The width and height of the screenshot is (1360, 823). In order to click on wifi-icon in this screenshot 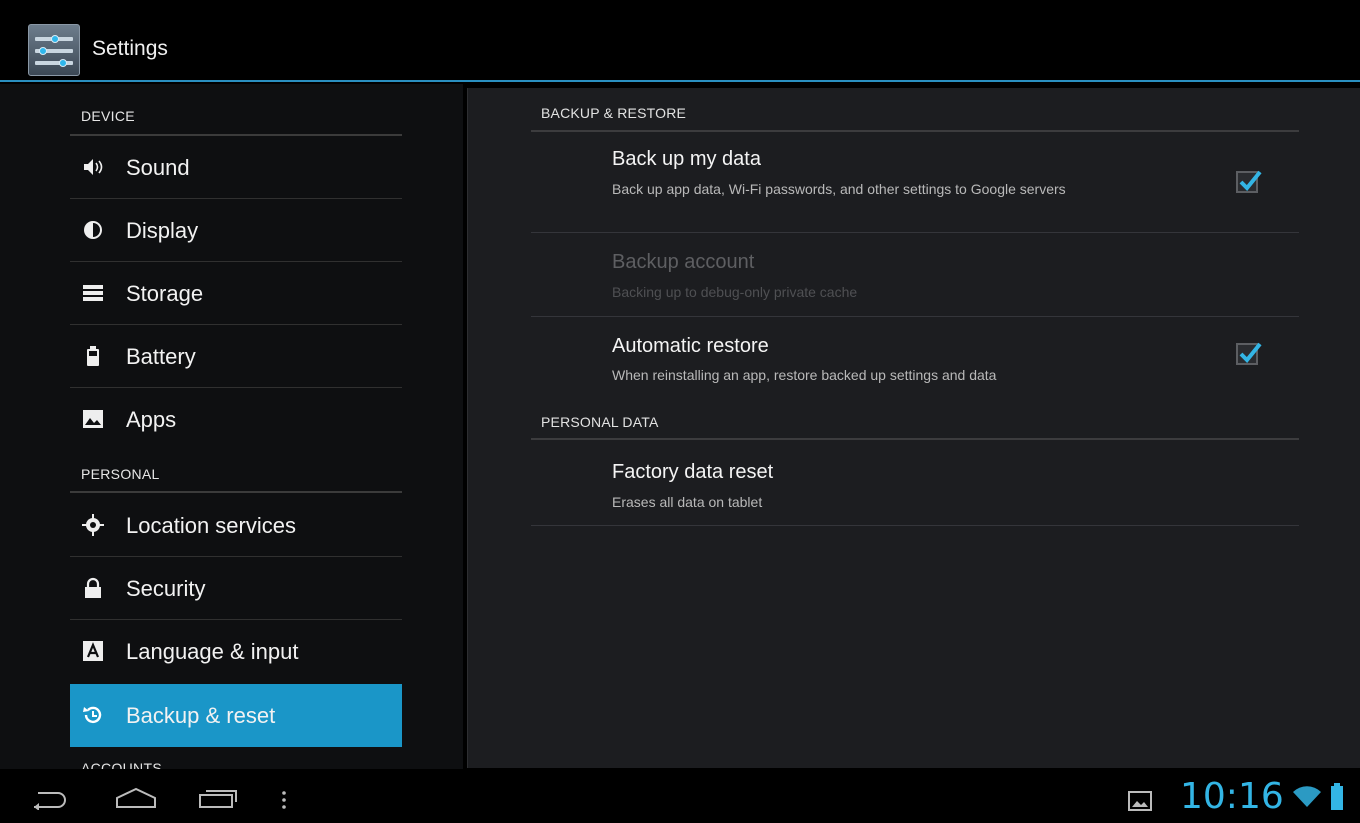, I will do `click(1307, 799)`.